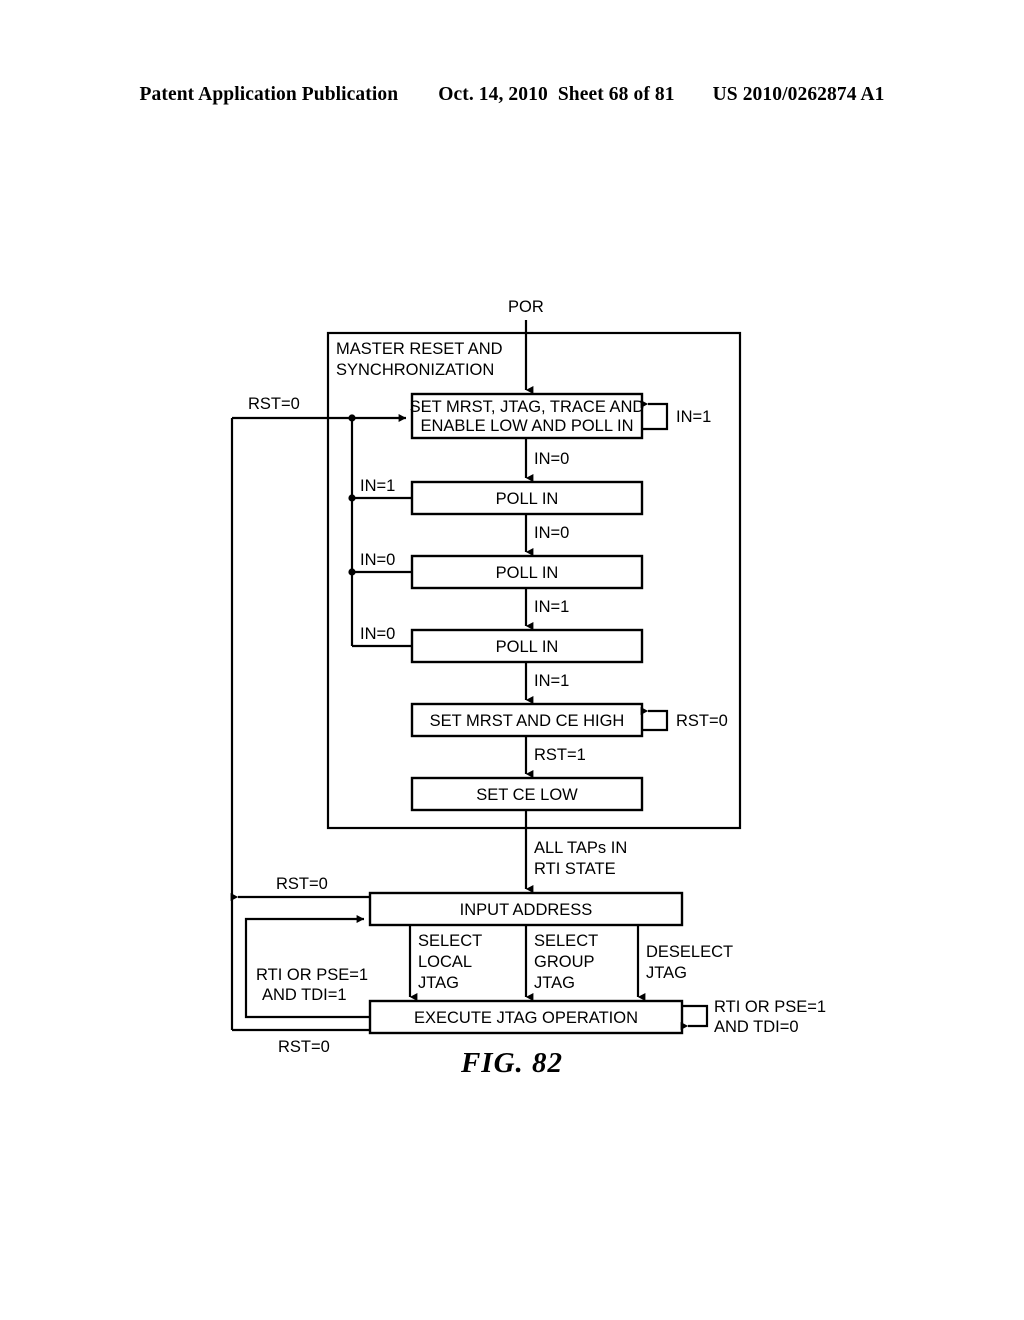 This screenshot has width=1024, height=1320. Describe the element at coordinates (377, 560) in the screenshot. I see `label-in-eq-0-back-2: IN=0` at that location.